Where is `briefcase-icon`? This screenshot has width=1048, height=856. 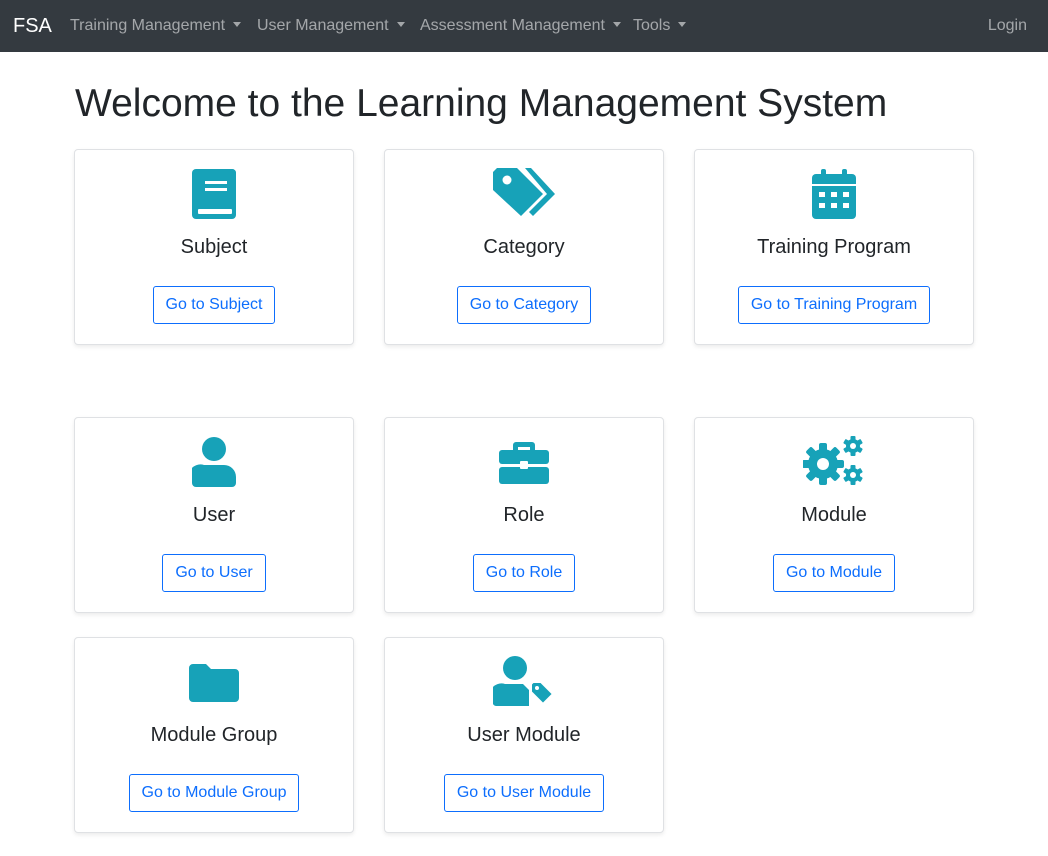
briefcase-icon is located at coordinates (524, 462).